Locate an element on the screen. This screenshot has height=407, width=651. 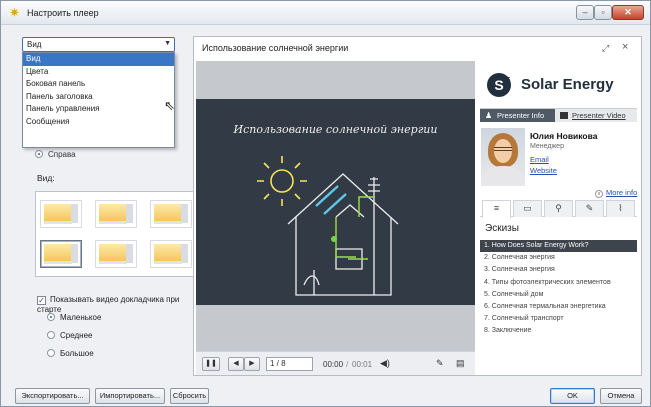
attachments-icon: ⌇ is located at coordinates (620, 208).